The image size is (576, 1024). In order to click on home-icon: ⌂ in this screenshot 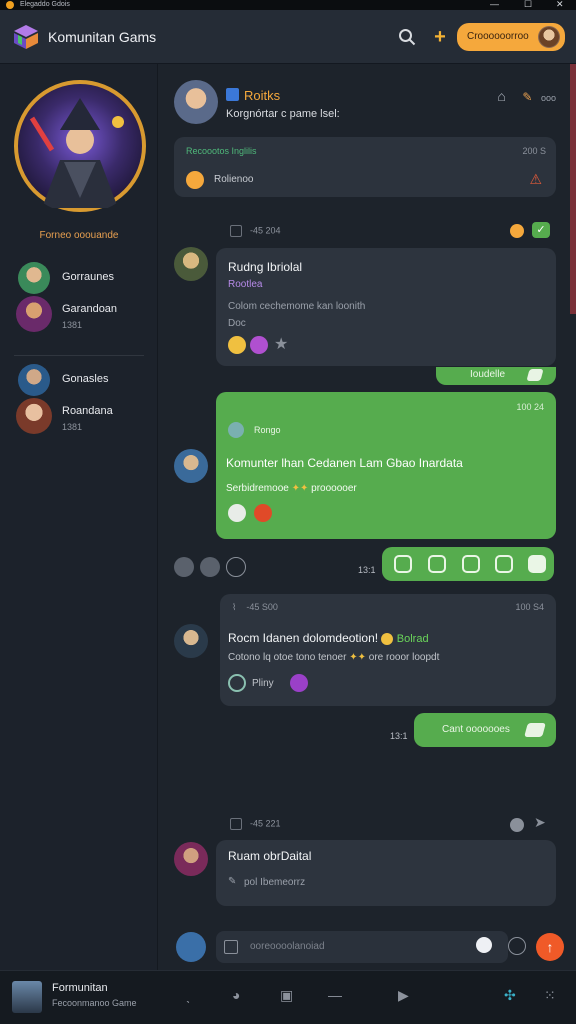, I will do `click(501, 96)`.